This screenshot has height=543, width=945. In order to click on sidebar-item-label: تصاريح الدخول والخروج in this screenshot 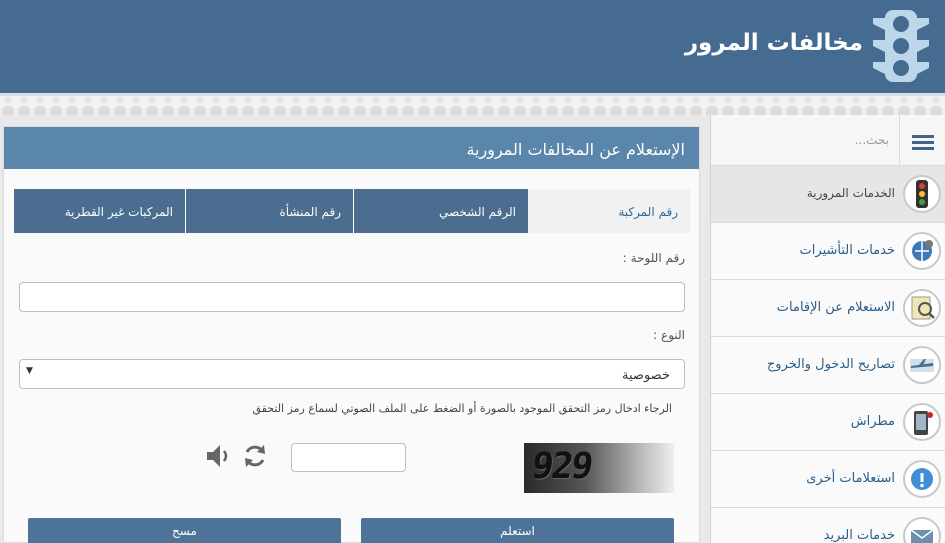, I will do `click(830, 364)`.